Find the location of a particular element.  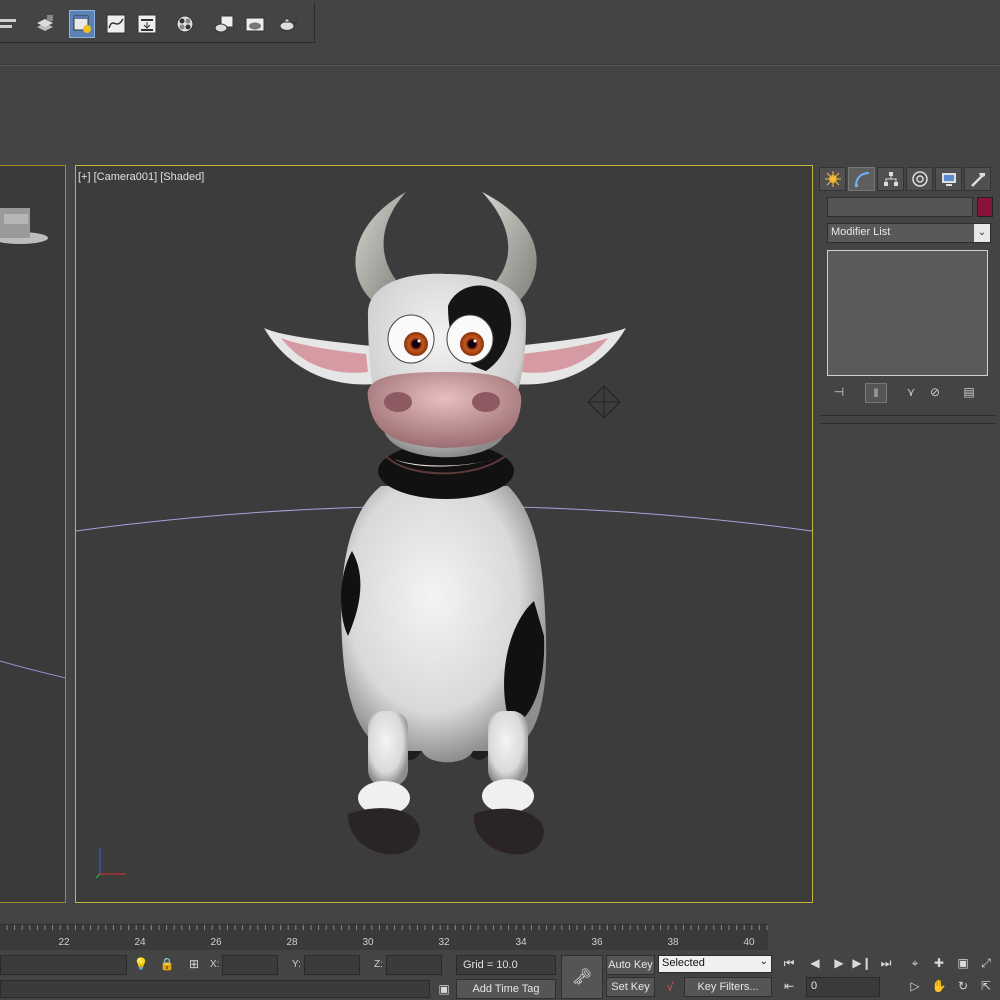

maxscript-listener-field is located at coordinates (63, 965).